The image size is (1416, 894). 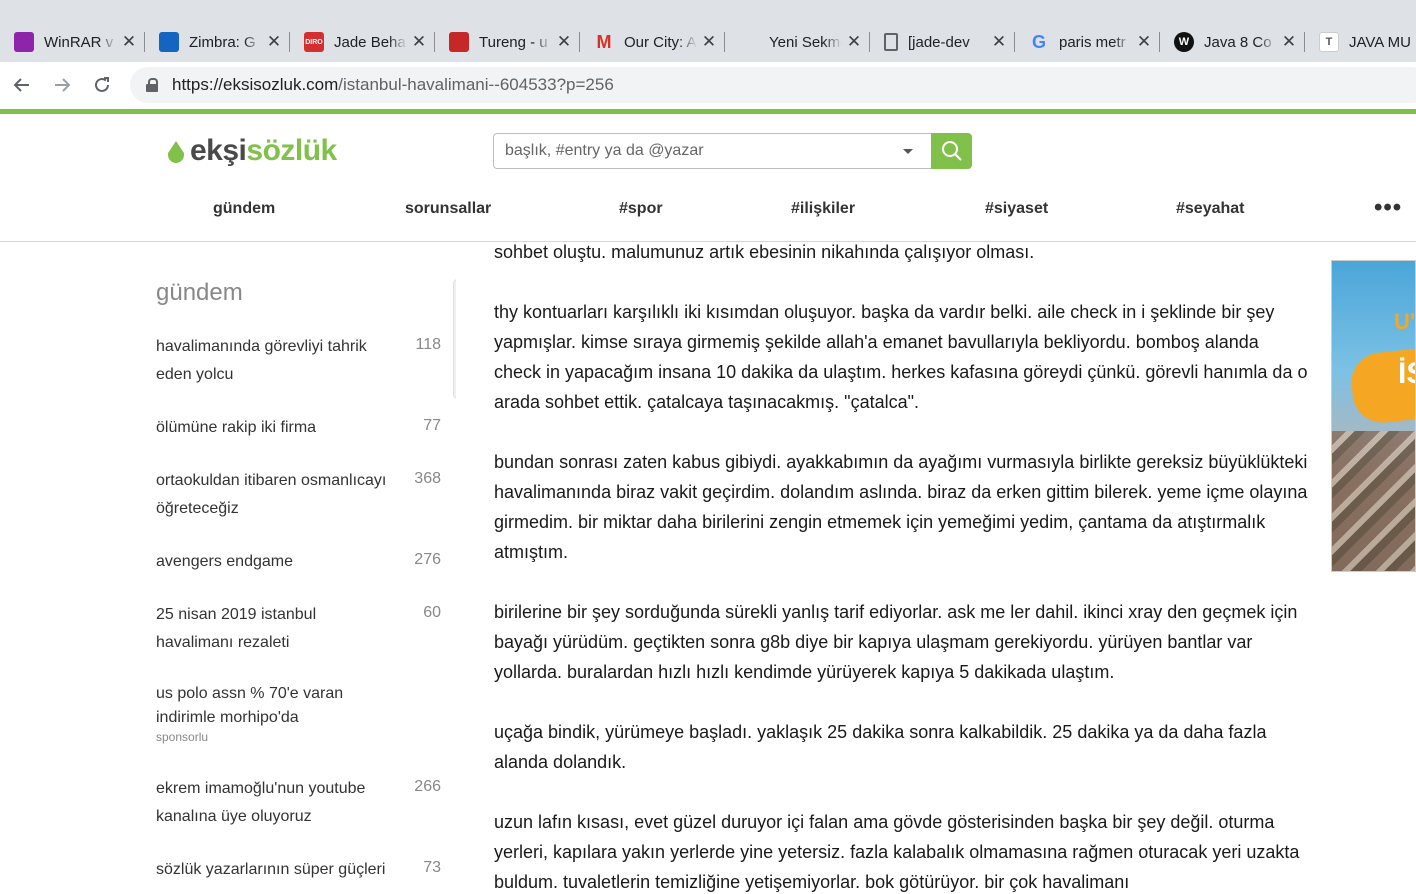 What do you see at coordinates (427, 786) in the screenshot?
I see `entry-count: 266` at bounding box center [427, 786].